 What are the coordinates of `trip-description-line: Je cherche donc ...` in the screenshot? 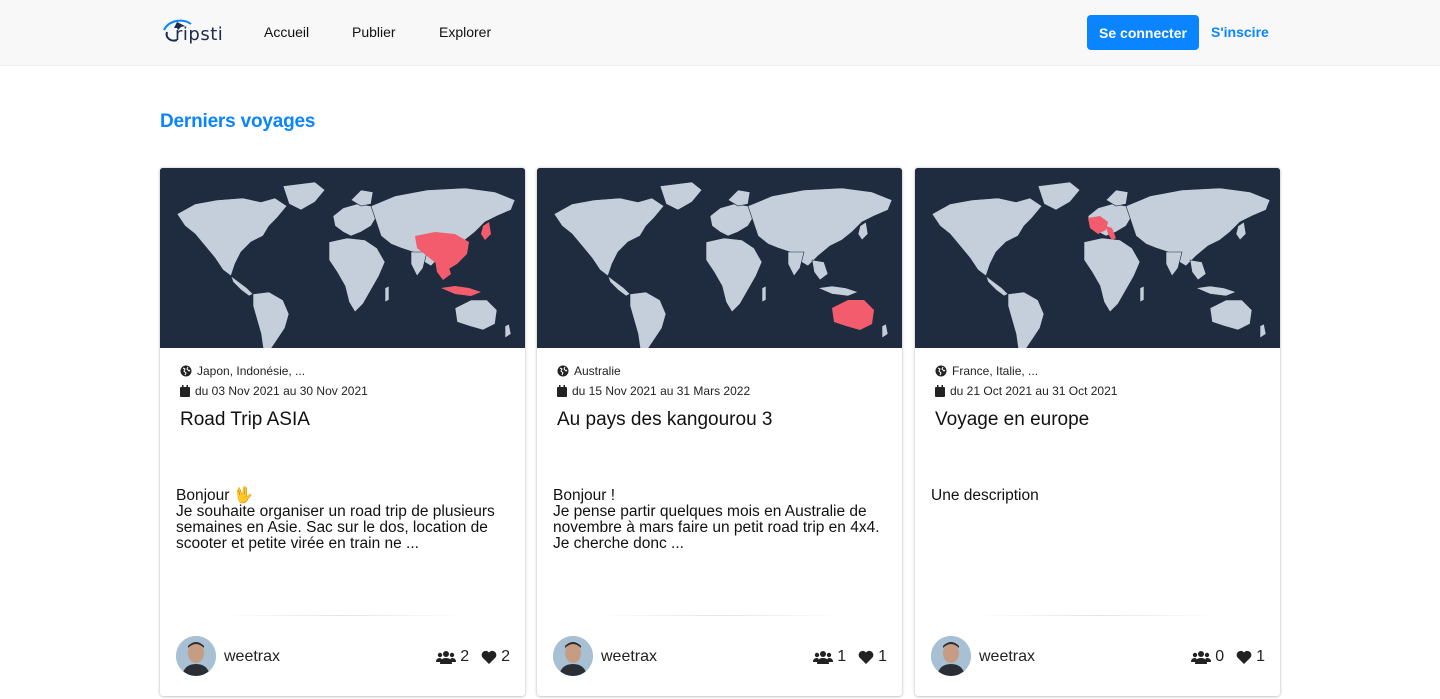 It's located at (618, 543).